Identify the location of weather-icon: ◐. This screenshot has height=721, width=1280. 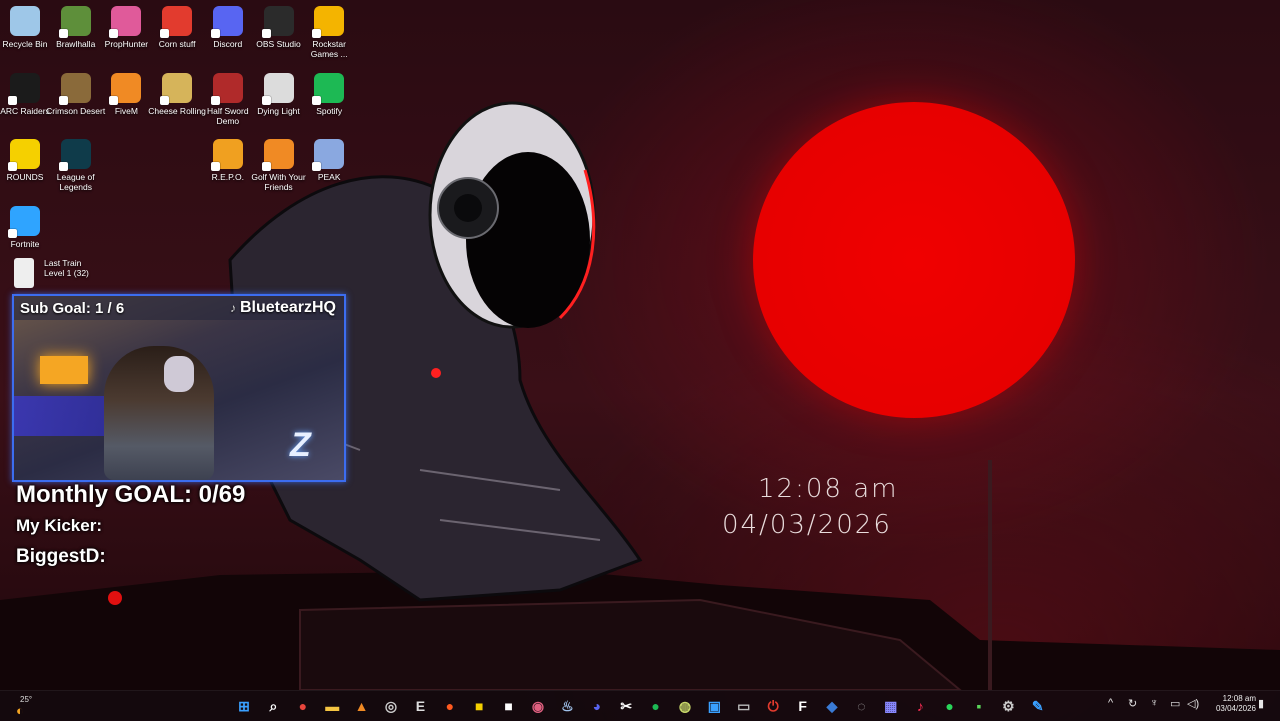
(20, 710).